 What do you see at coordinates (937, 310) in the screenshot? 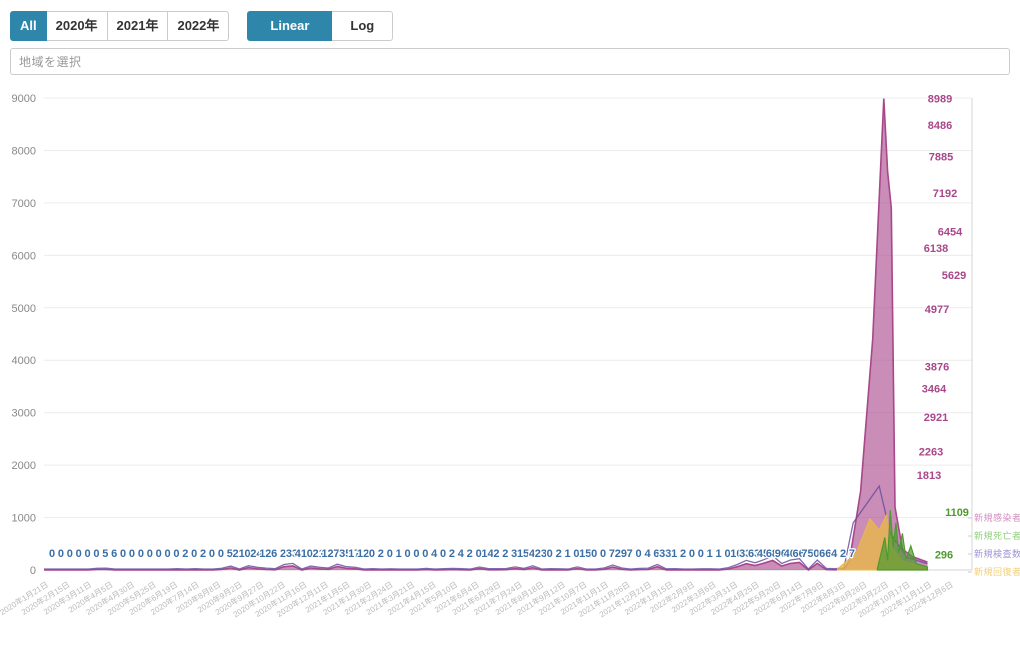
I see `peak-value-label: 4977` at bounding box center [937, 310].